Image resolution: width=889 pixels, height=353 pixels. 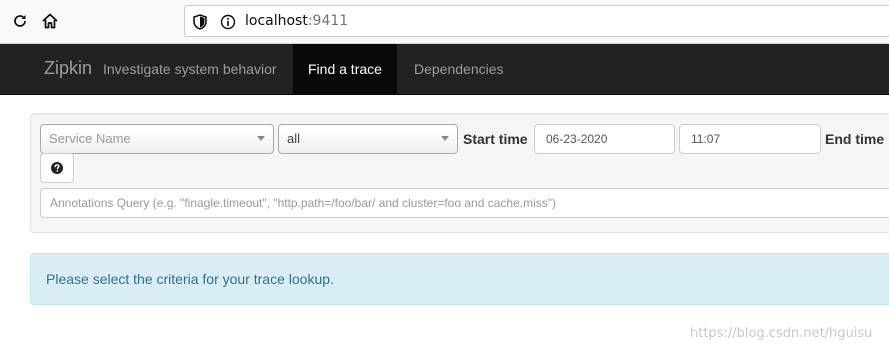 What do you see at coordinates (50, 21) in the screenshot?
I see `home-icon` at bounding box center [50, 21].